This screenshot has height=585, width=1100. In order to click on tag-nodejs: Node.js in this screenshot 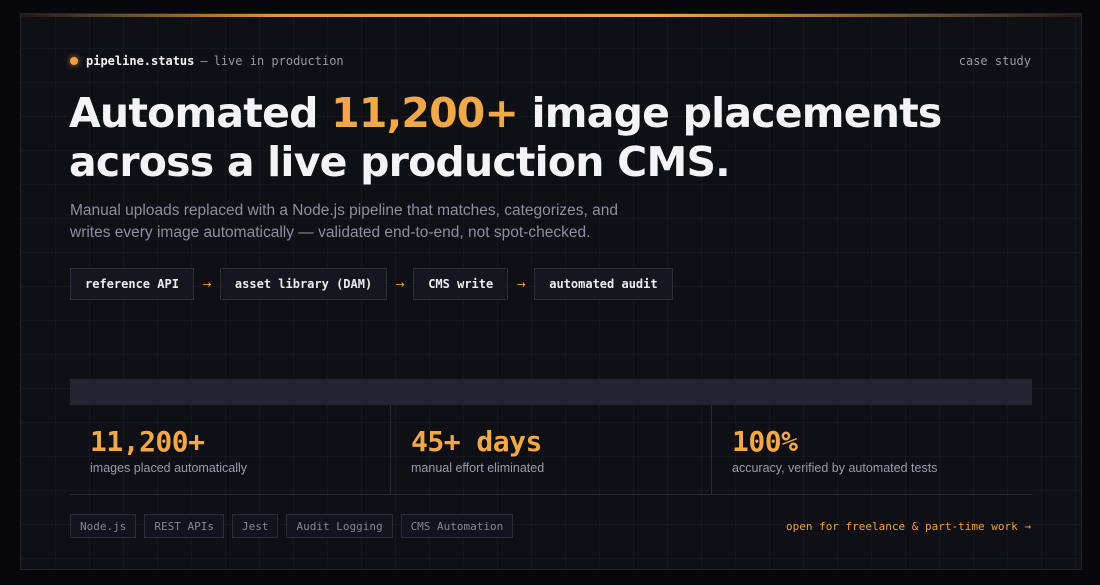, I will do `click(103, 526)`.